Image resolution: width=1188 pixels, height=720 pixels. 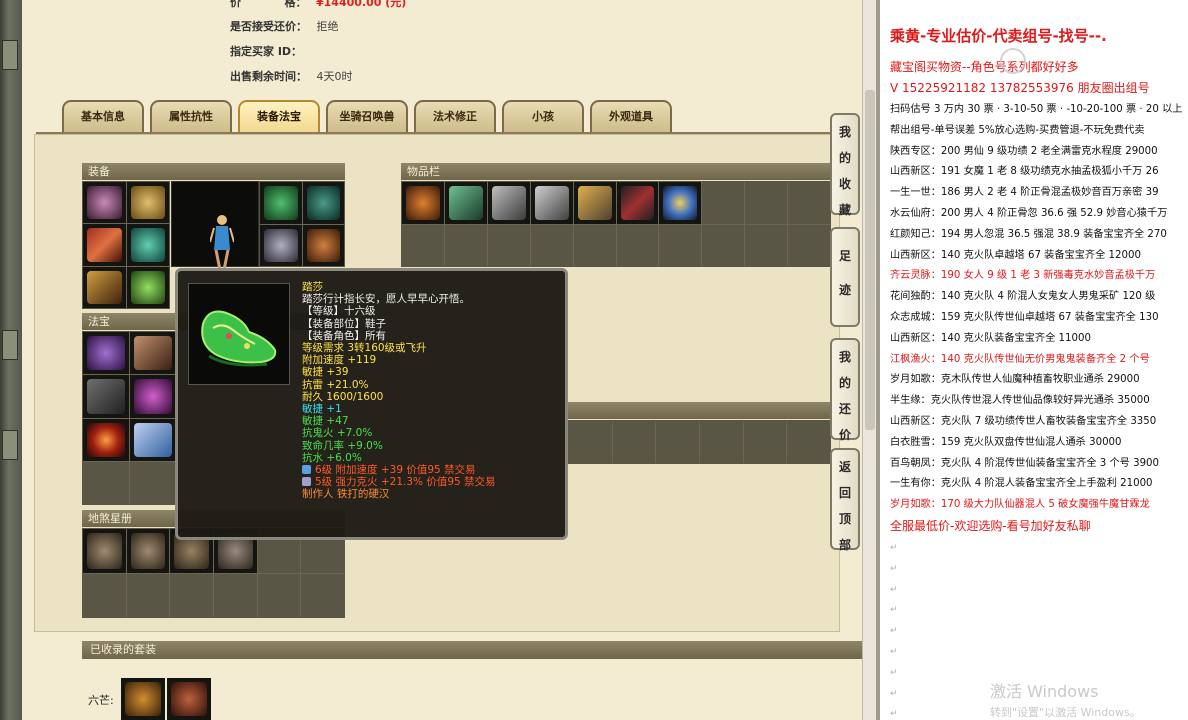 I want to click on buyer-label: 指定买家 ID：, so click(x=266, y=51).